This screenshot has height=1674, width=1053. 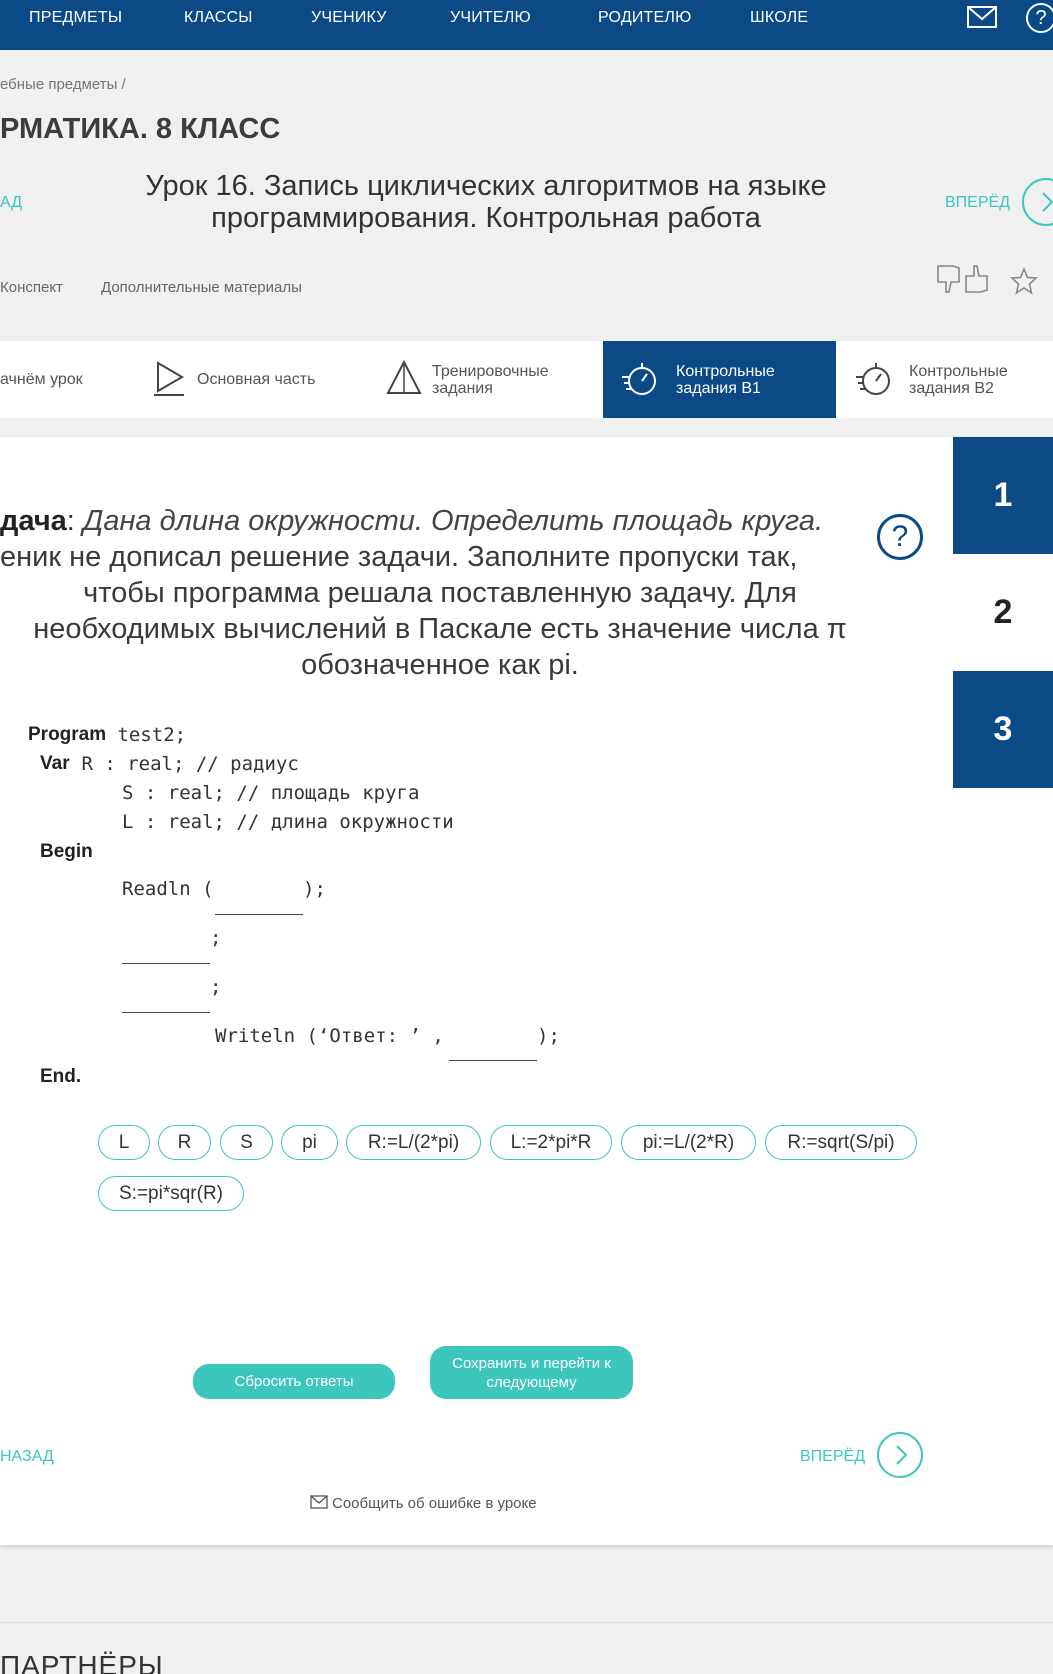 What do you see at coordinates (688, 1142) in the screenshot?
I see `answer-chip: pi:=L/(2*R)` at bounding box center [688, 1142].